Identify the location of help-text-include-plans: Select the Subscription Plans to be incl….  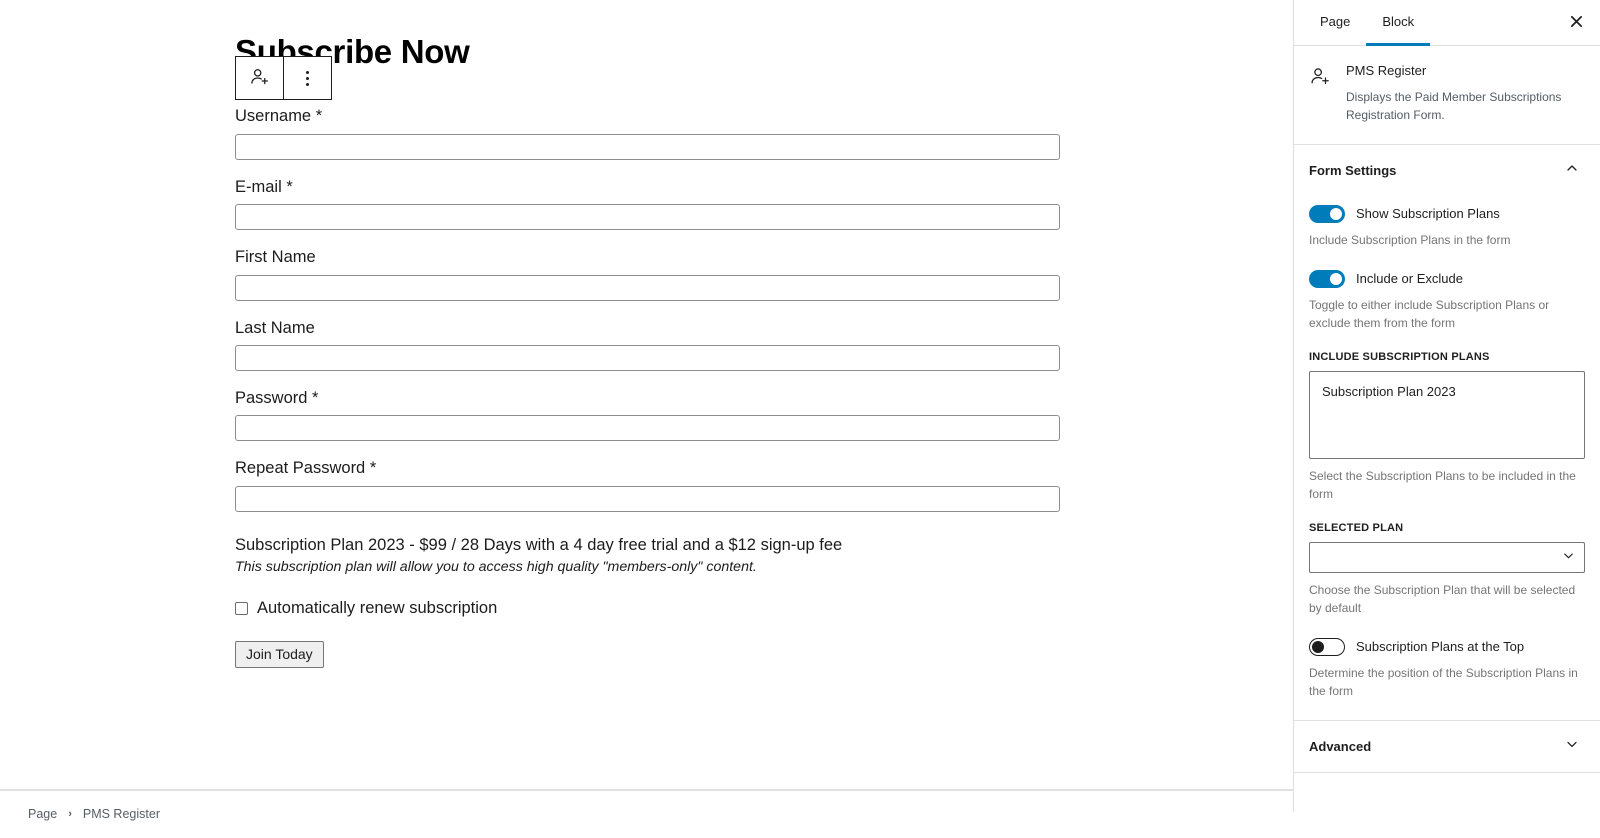
(1442, 484).